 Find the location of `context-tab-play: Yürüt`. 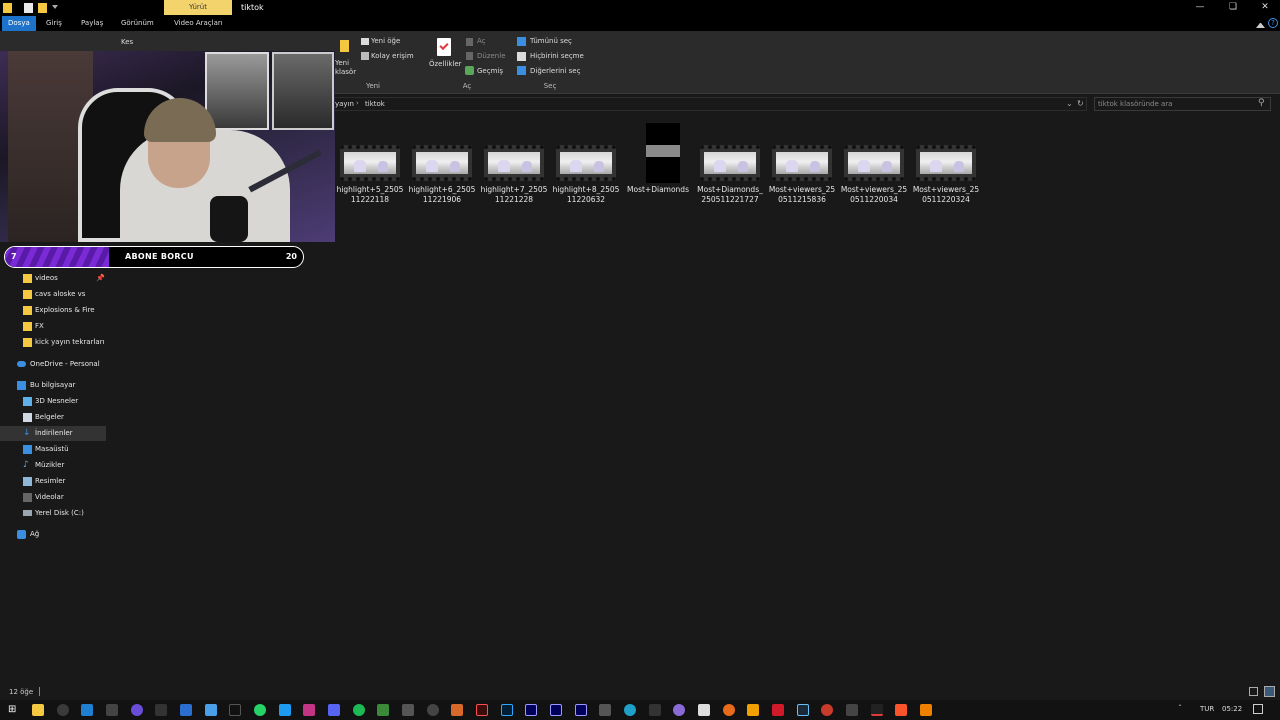

context-tab-play: Yürüt is located at coordinates (198, 7).